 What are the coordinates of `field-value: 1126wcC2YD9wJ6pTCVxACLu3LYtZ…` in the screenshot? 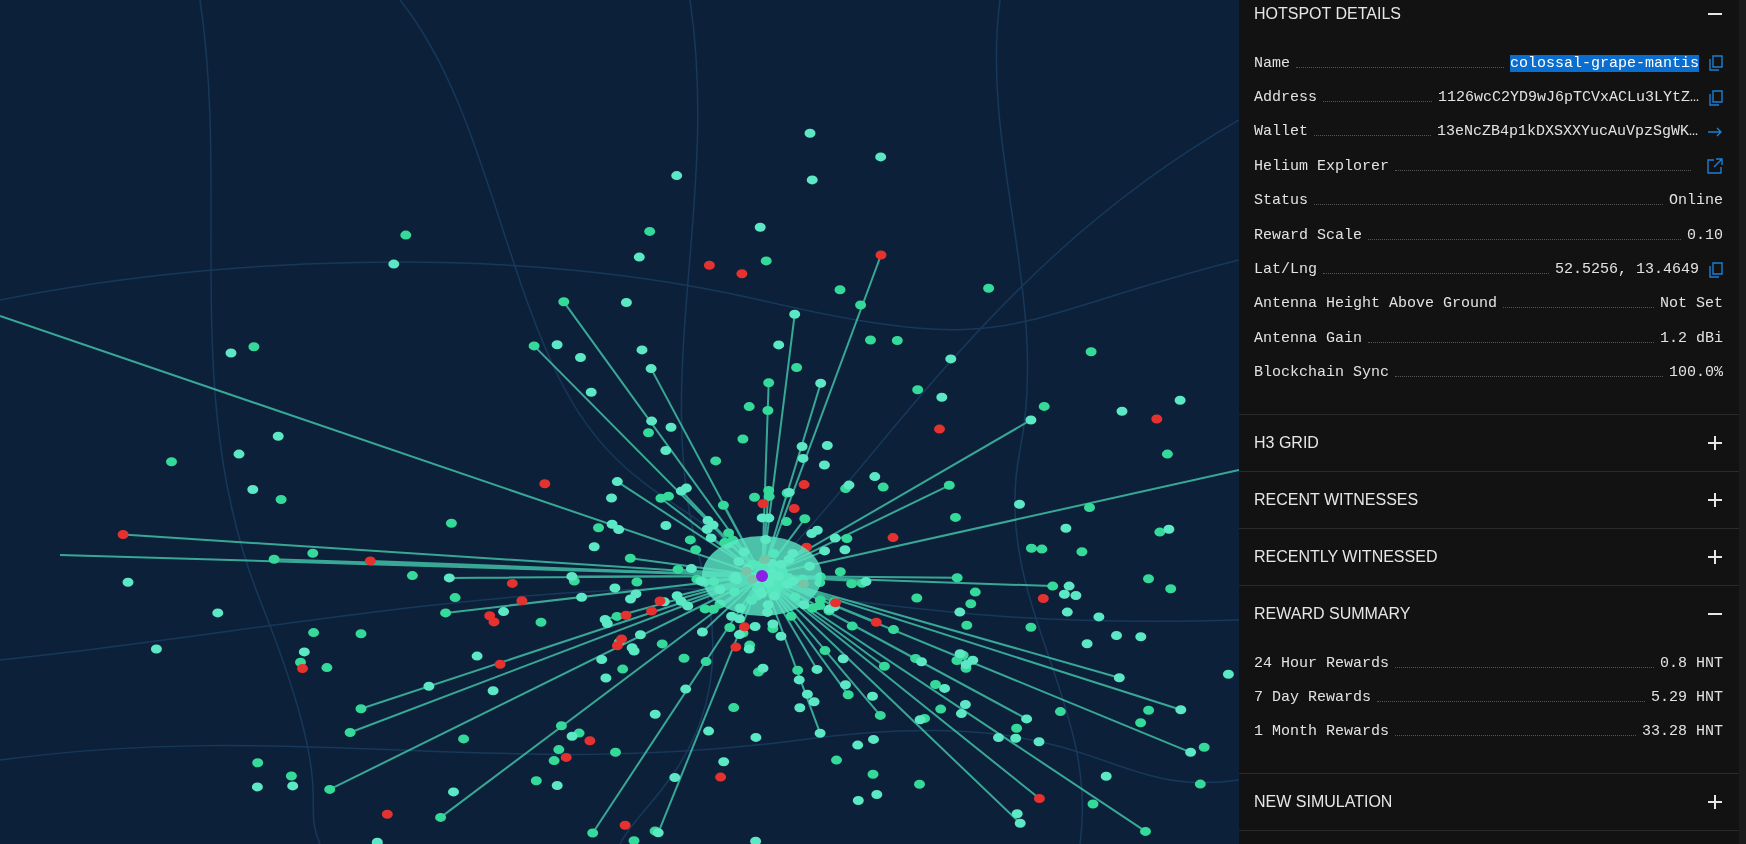 It's located at (1568, 98).